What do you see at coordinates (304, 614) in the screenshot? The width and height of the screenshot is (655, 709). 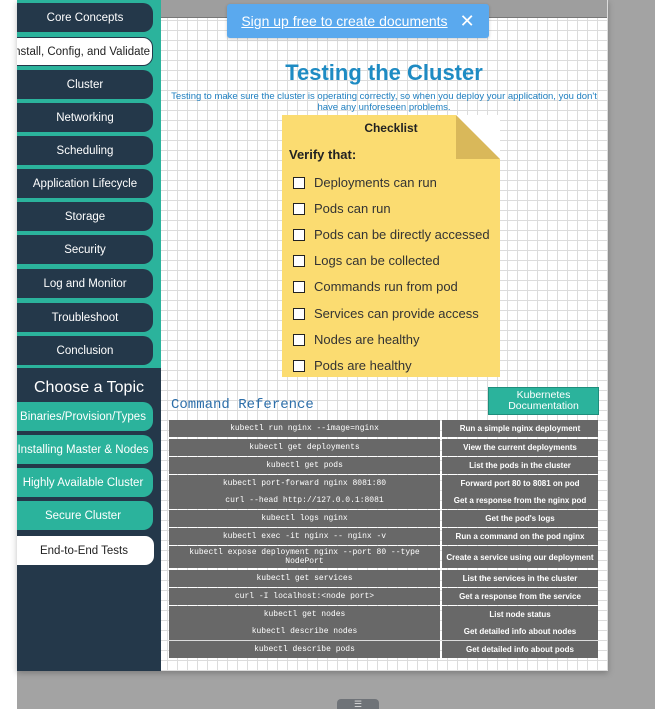 I see `command-cell: kubectl get nodes` at bounding box center [304, 614].